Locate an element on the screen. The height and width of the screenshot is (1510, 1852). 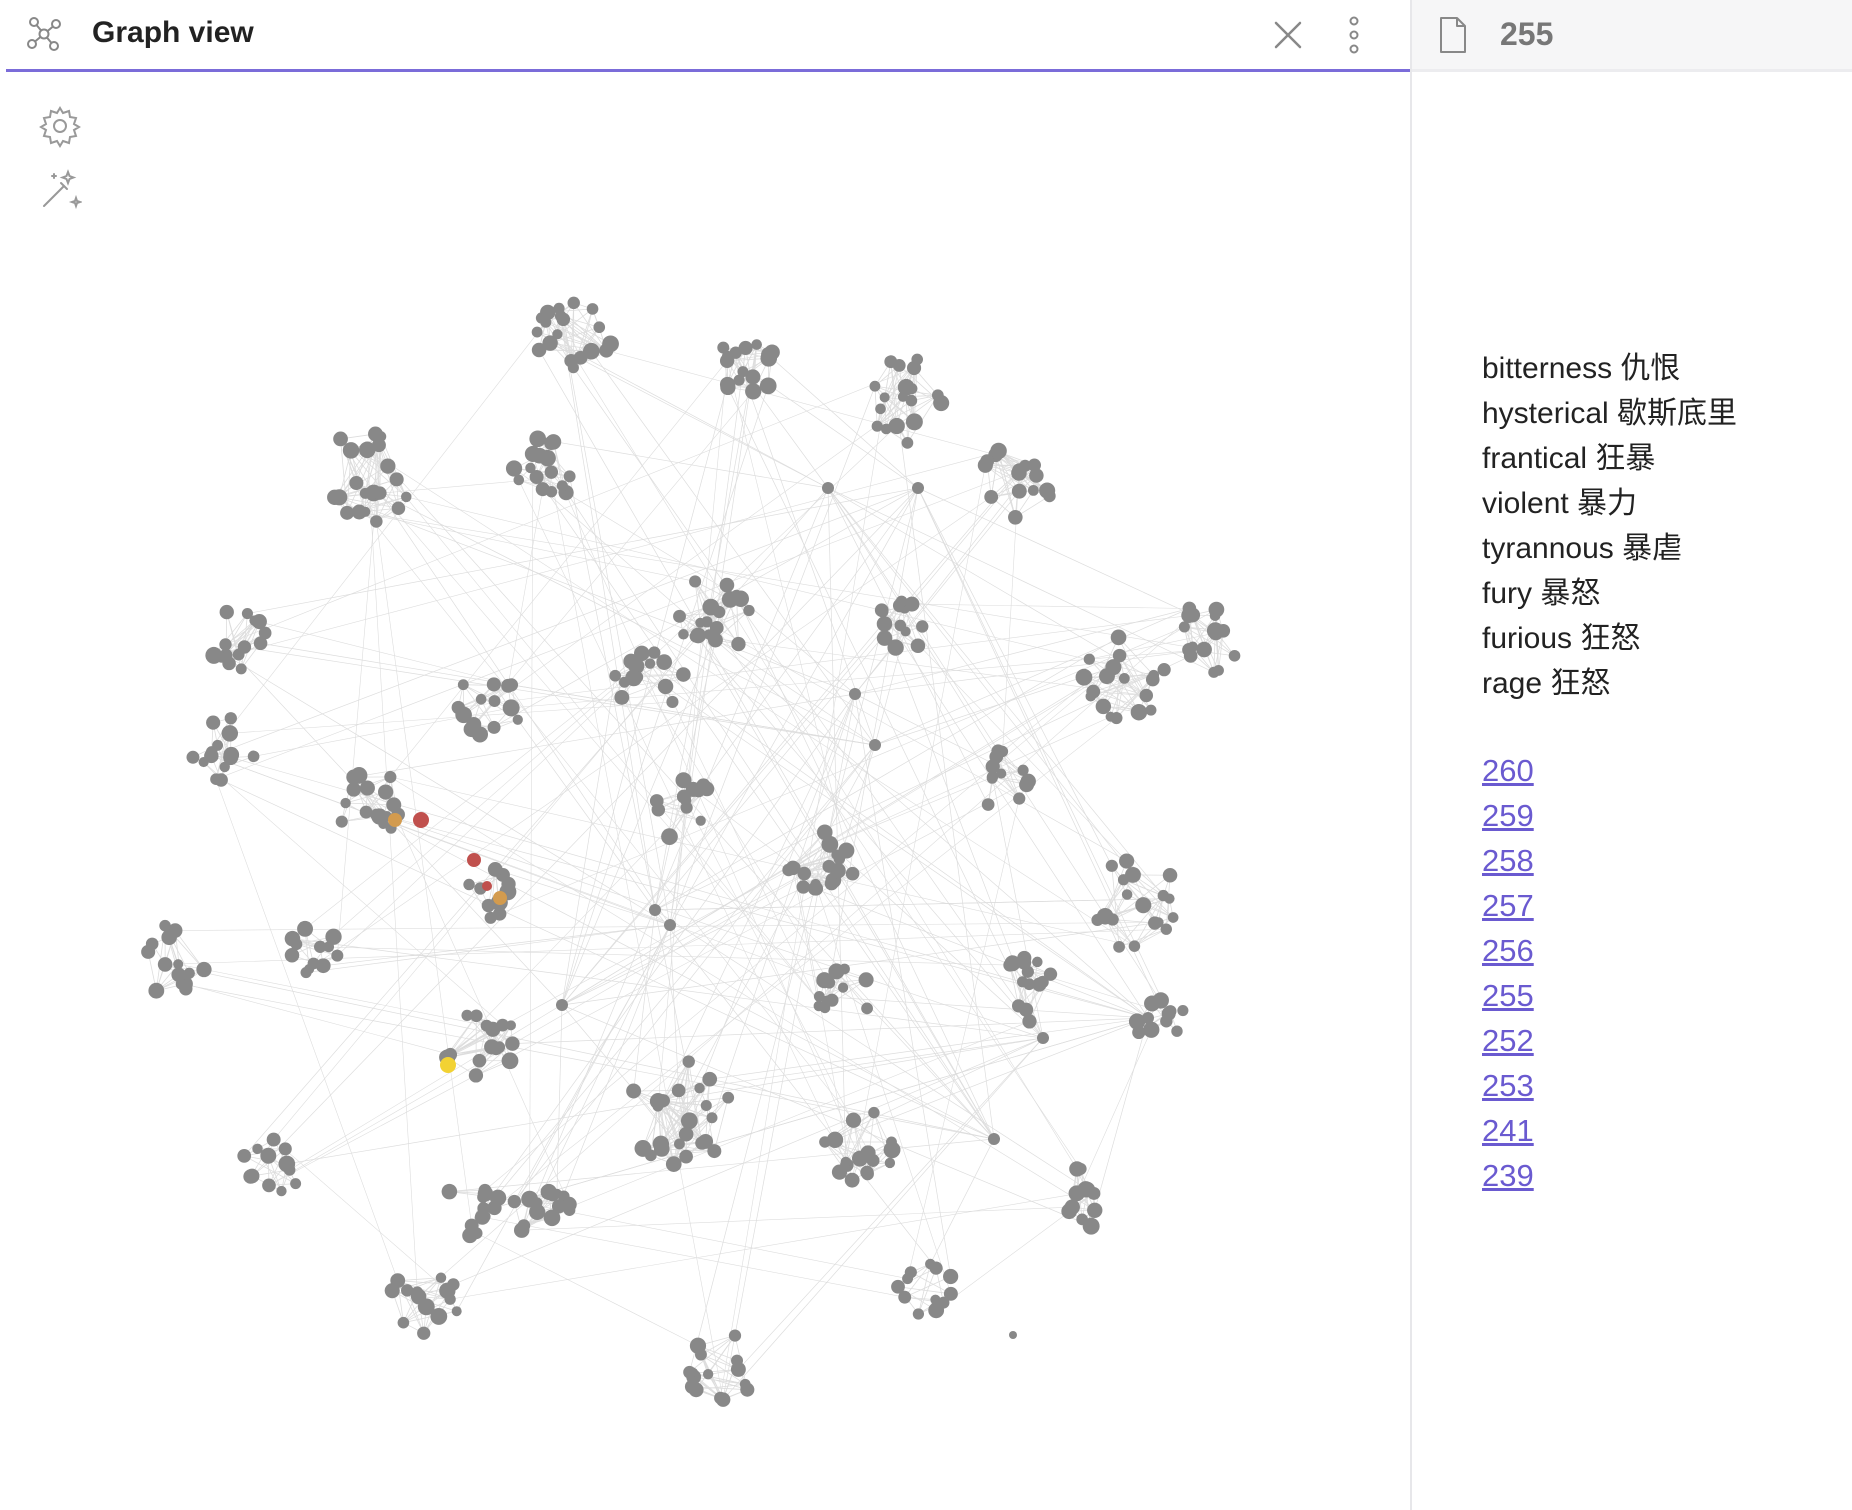
magic-wand-icon is located at coordinates (60, 190).